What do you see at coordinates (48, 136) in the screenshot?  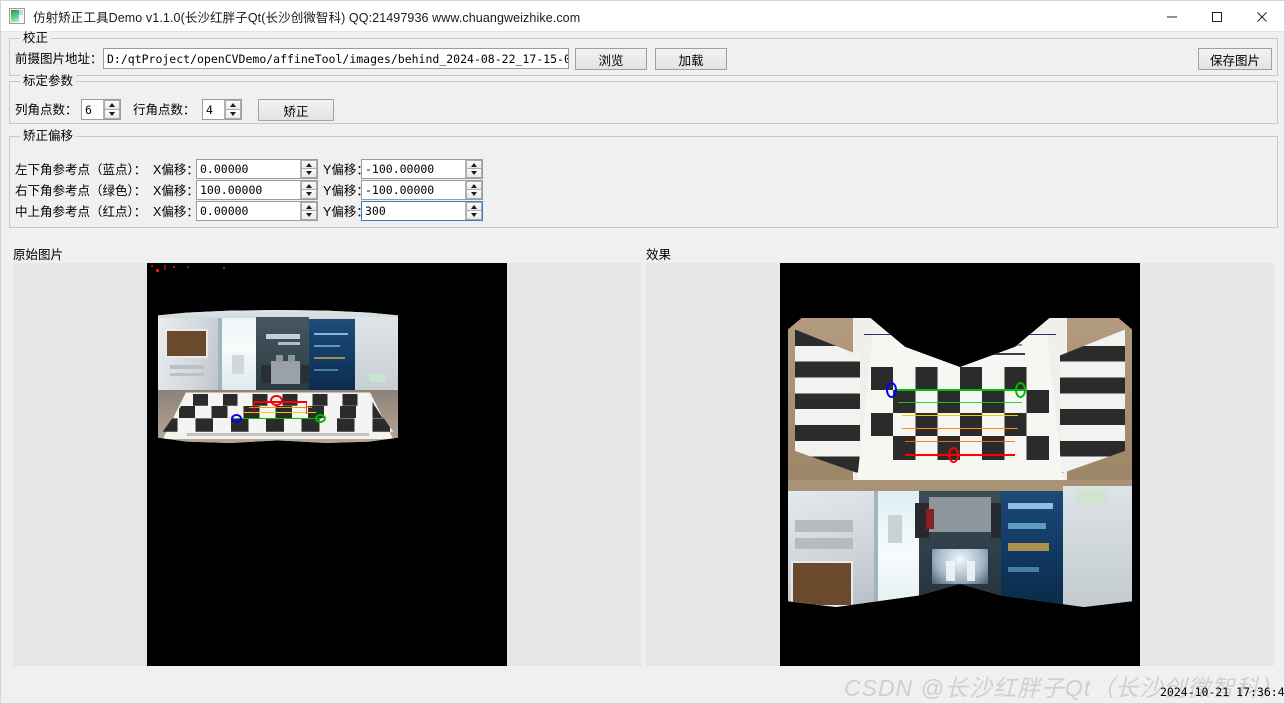 I see `offset-group-title: 矫正偏移` at bounding box center [48, 136].